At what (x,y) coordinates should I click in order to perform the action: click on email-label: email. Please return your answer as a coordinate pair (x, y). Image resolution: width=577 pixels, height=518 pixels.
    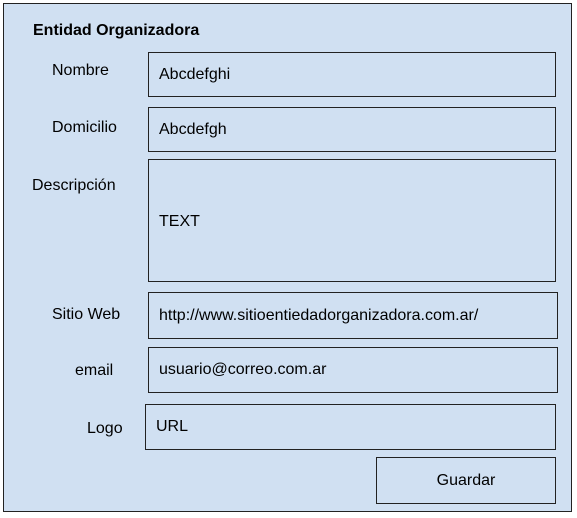
    Looking at the image, I should click on (94, 370).